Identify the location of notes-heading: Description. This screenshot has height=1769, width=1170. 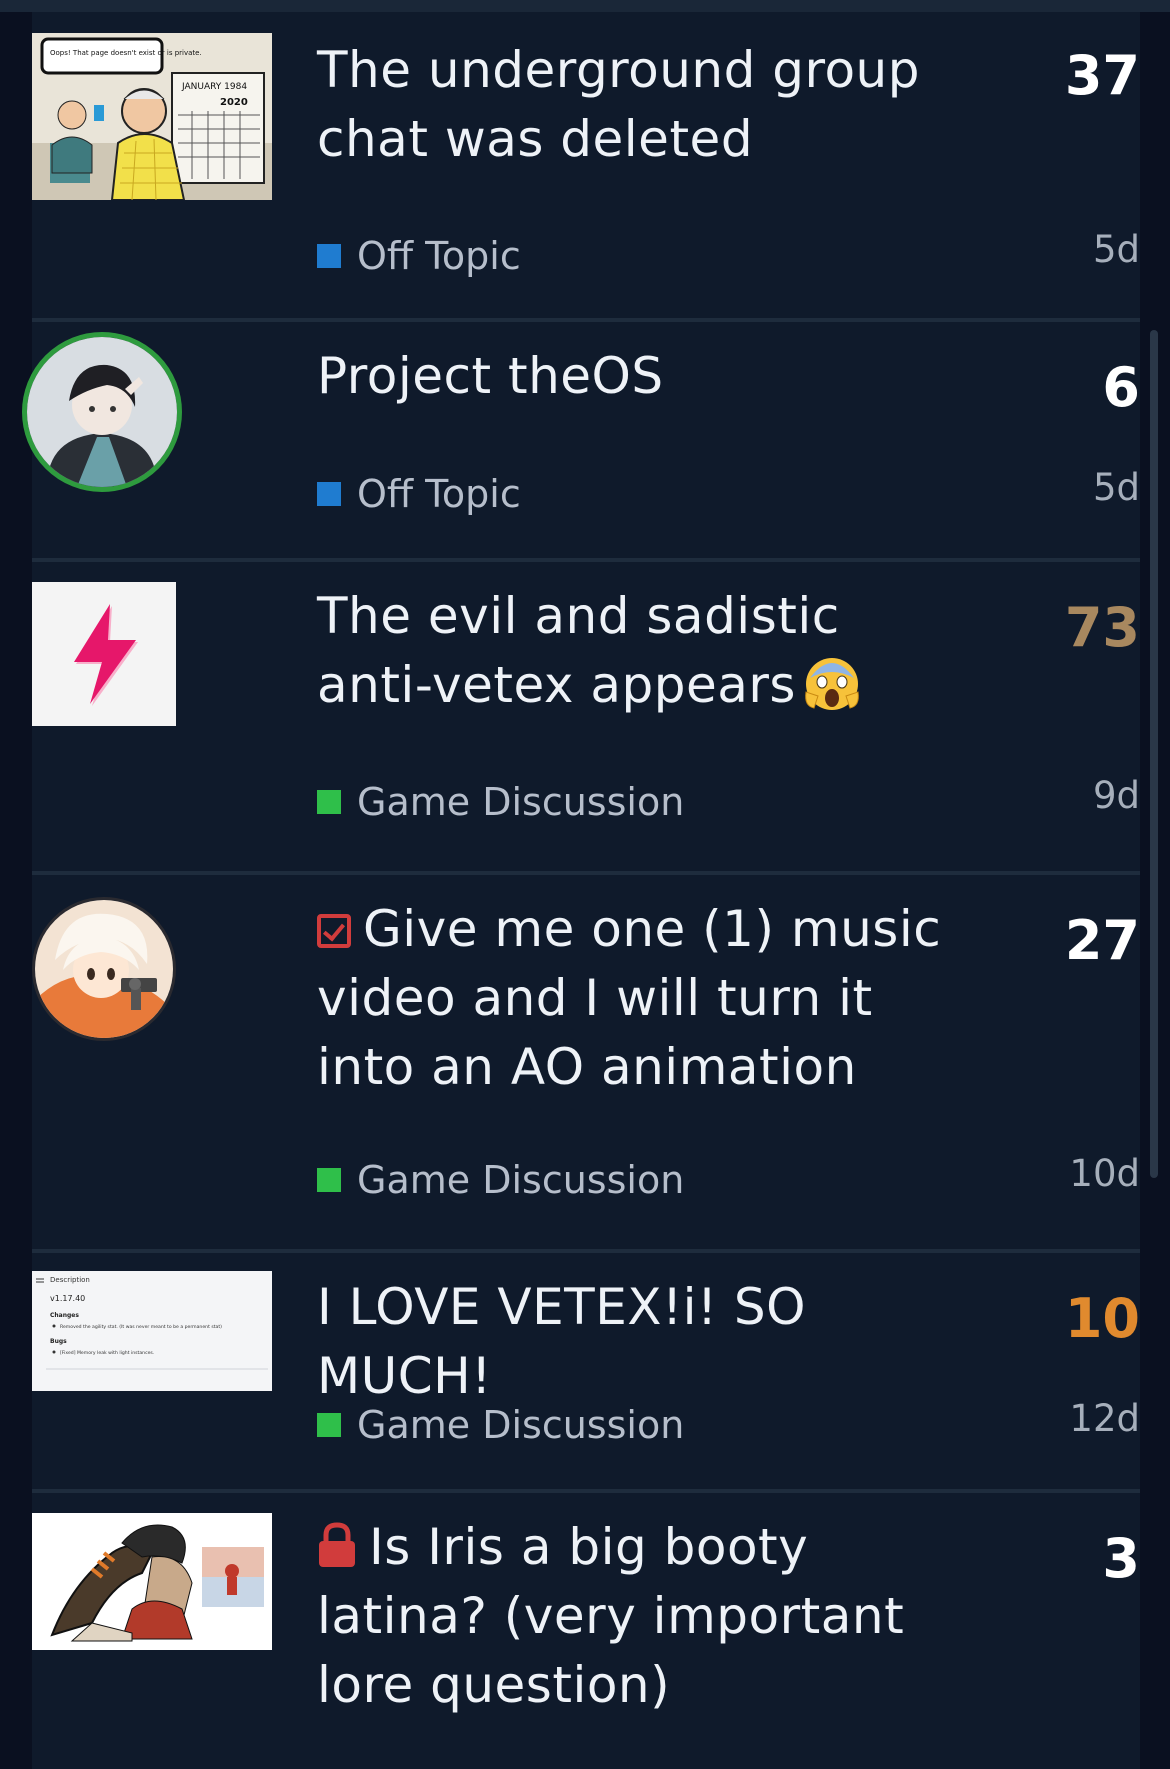
(70, 1280).